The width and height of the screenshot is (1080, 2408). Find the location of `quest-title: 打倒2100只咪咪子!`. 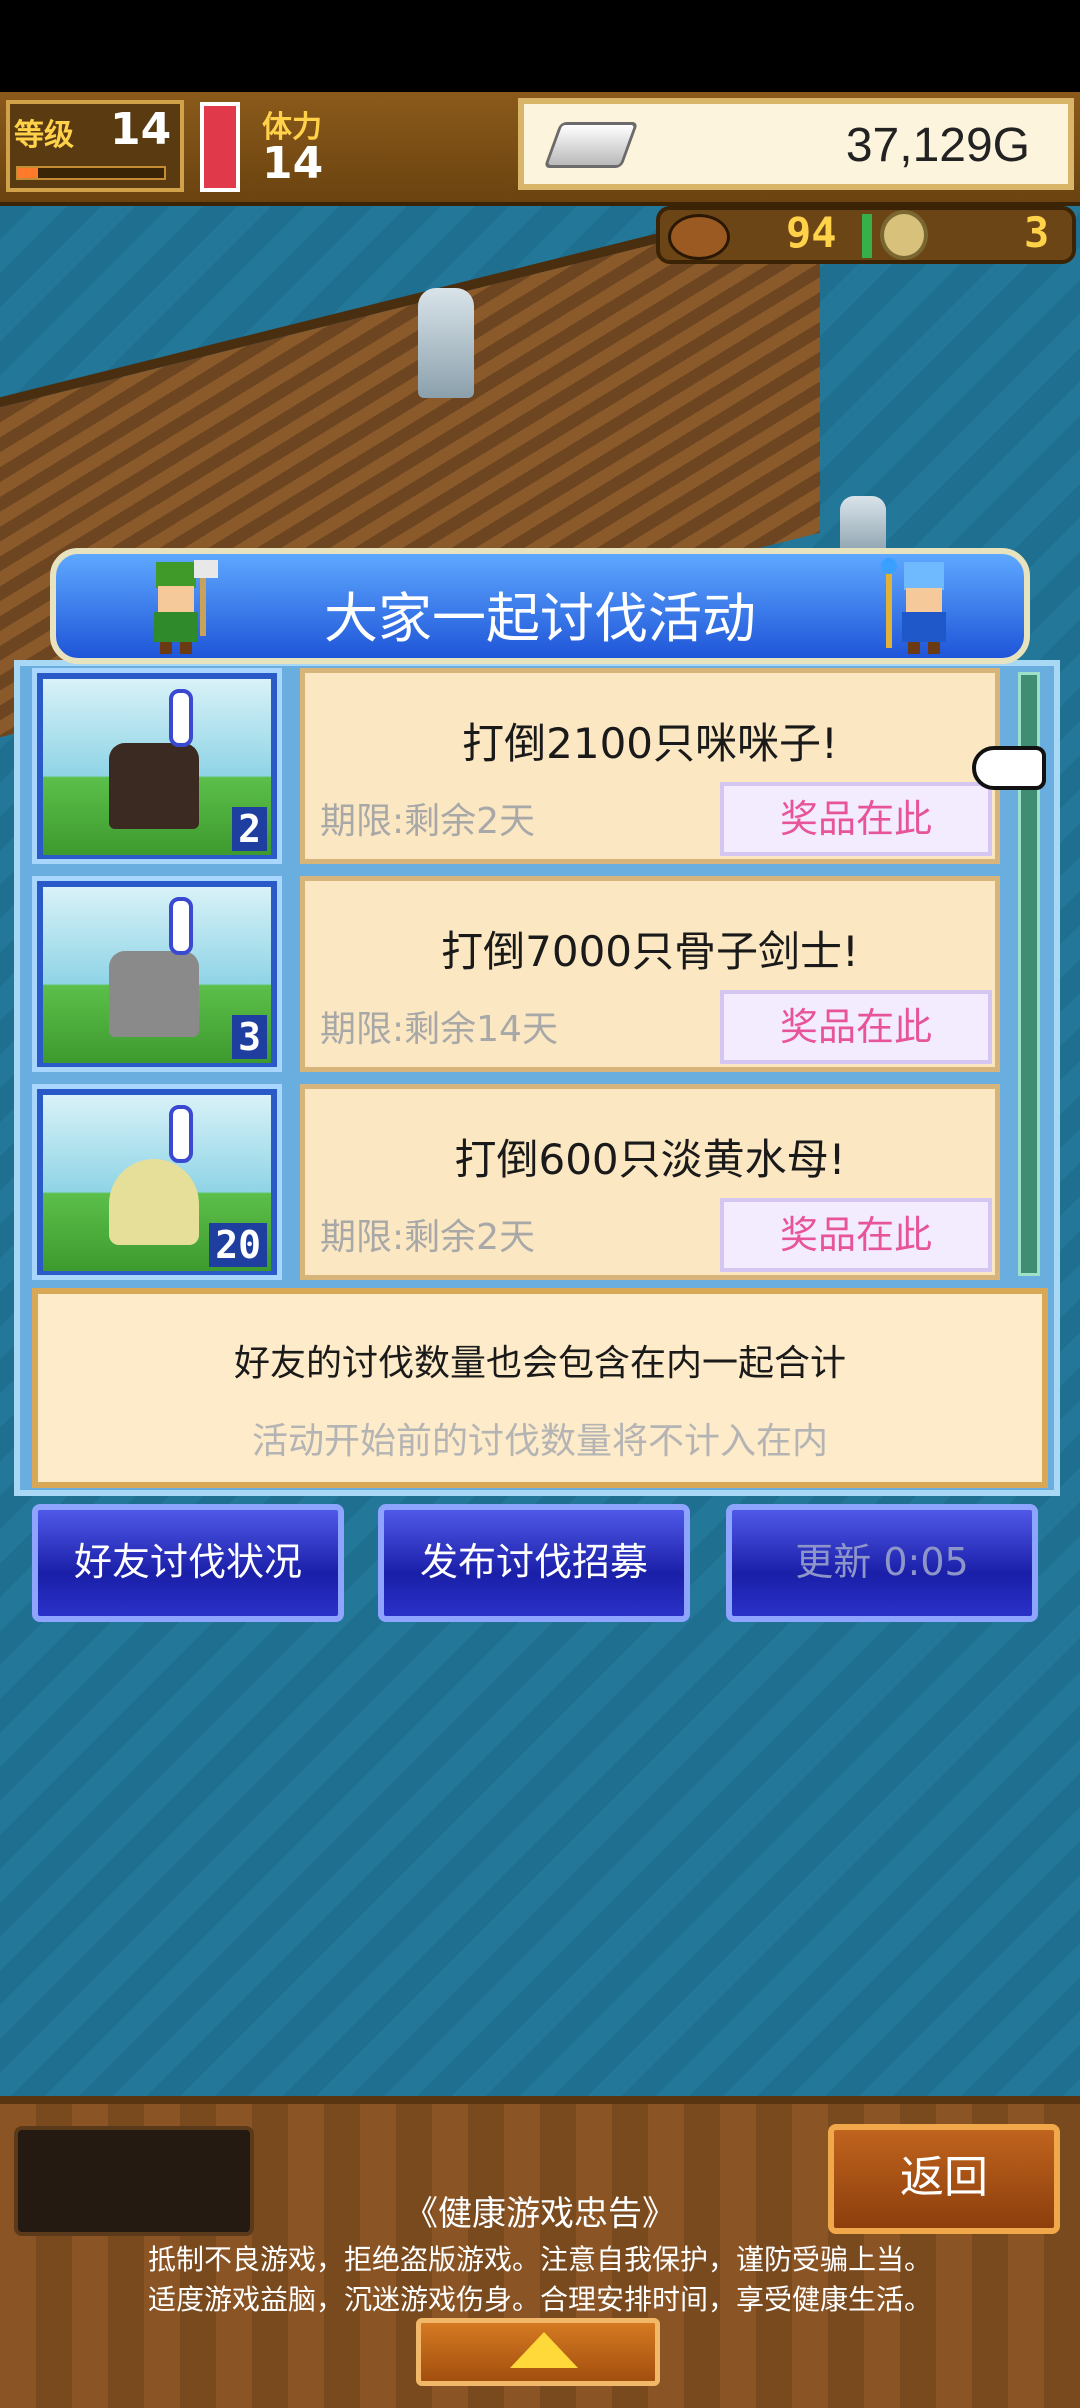

quest-title: 打倒2100只咪咪子! is located at coordinates (650, 743).